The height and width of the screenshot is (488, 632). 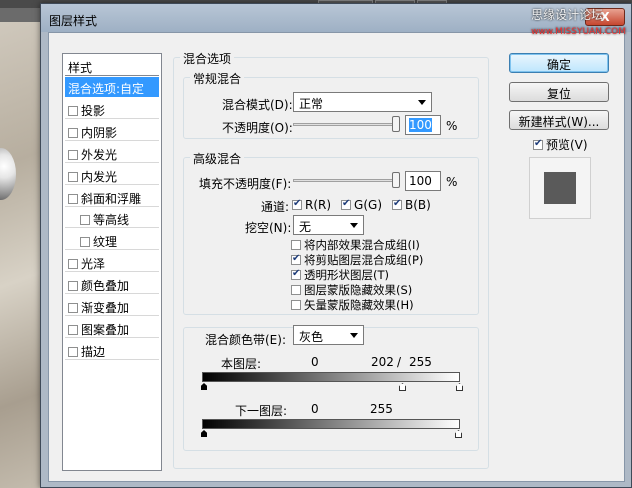 What do you see at coordinates (362, 245) in the screenshot?
I see `advanced-option-label: 将内部效果混合成组(I)` at bounding box center [362, 245].